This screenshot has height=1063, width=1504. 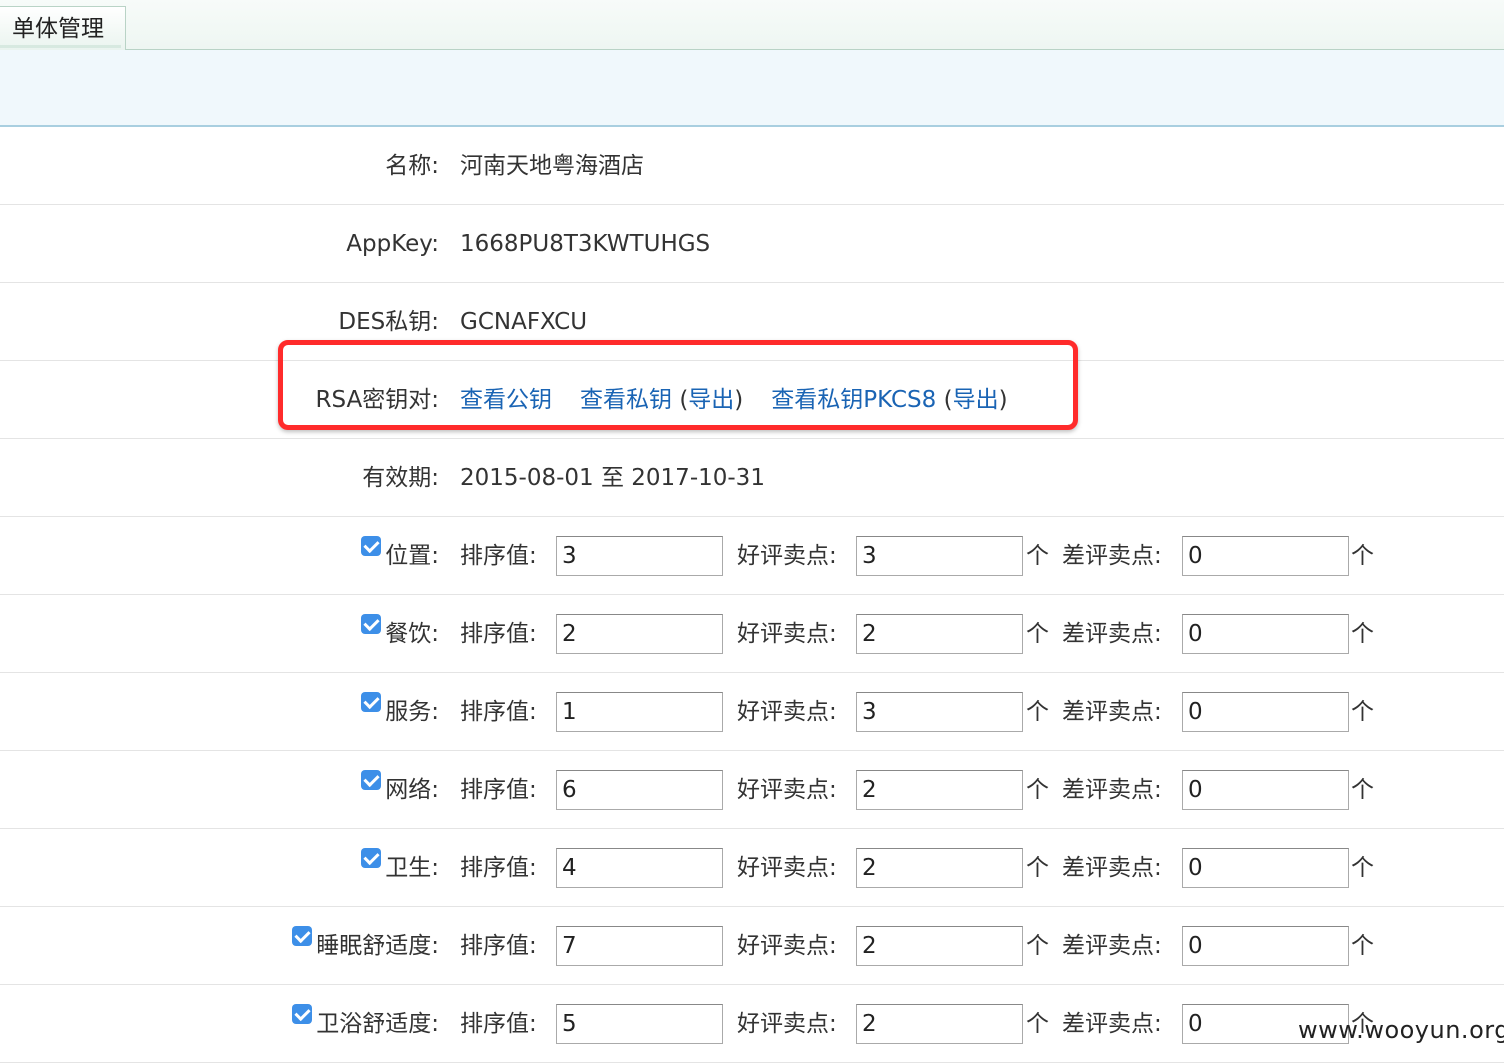 What do you see at coordinates (752, 790) in the screenshot?
I see `criteria-row: 网络: 排序值: 6 好评卖点: 2 个差评卖点: 0 个` at bounding box center [752, 790].